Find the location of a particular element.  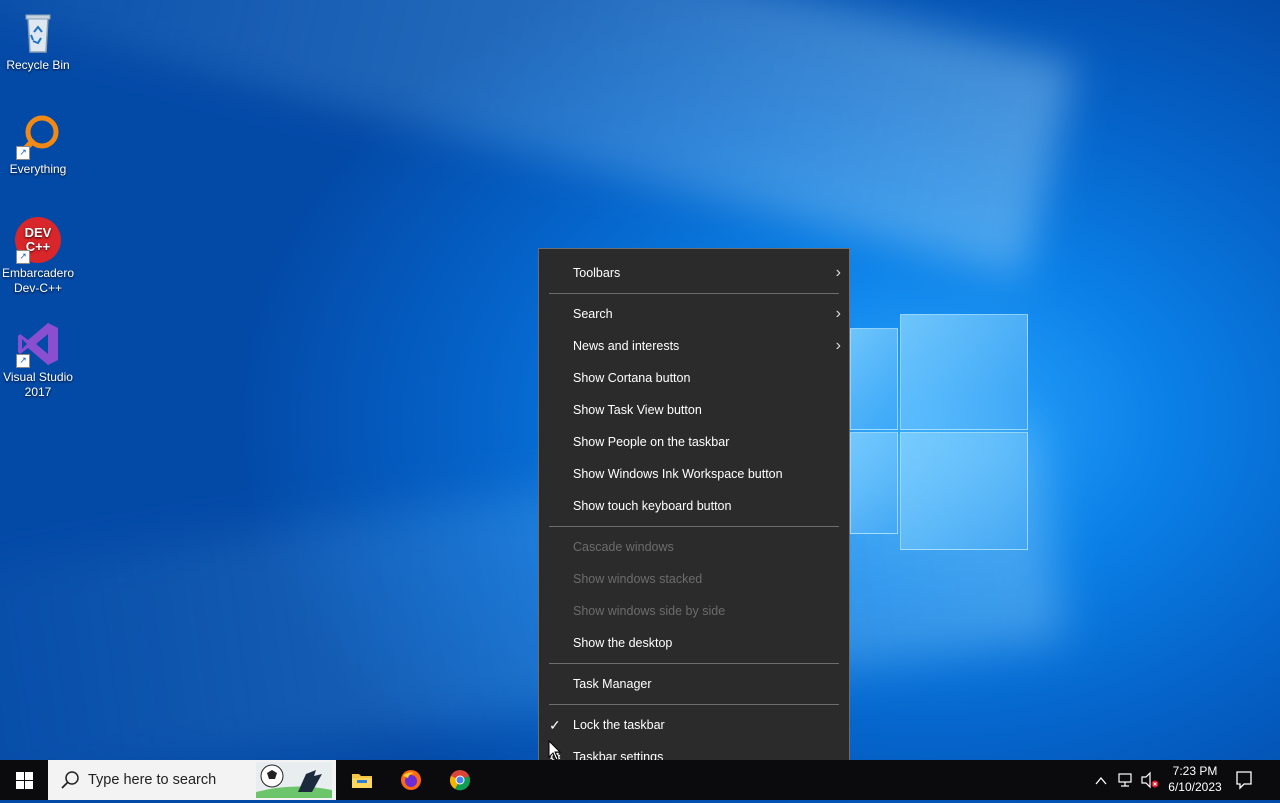

desktop-icon-label: Visual Studio 2017 is located at coordinates (38, 384).